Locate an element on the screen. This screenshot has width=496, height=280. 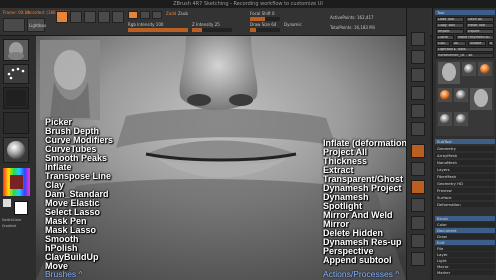
focal-shift-label: Focal Shift 0 is located at coordinates (262, 13).